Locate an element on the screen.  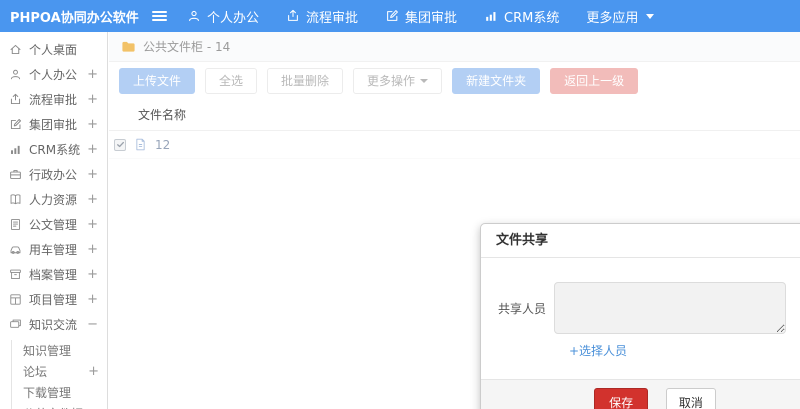
nav-crm-system: CRM系统 is located at coordinates (521, 16).